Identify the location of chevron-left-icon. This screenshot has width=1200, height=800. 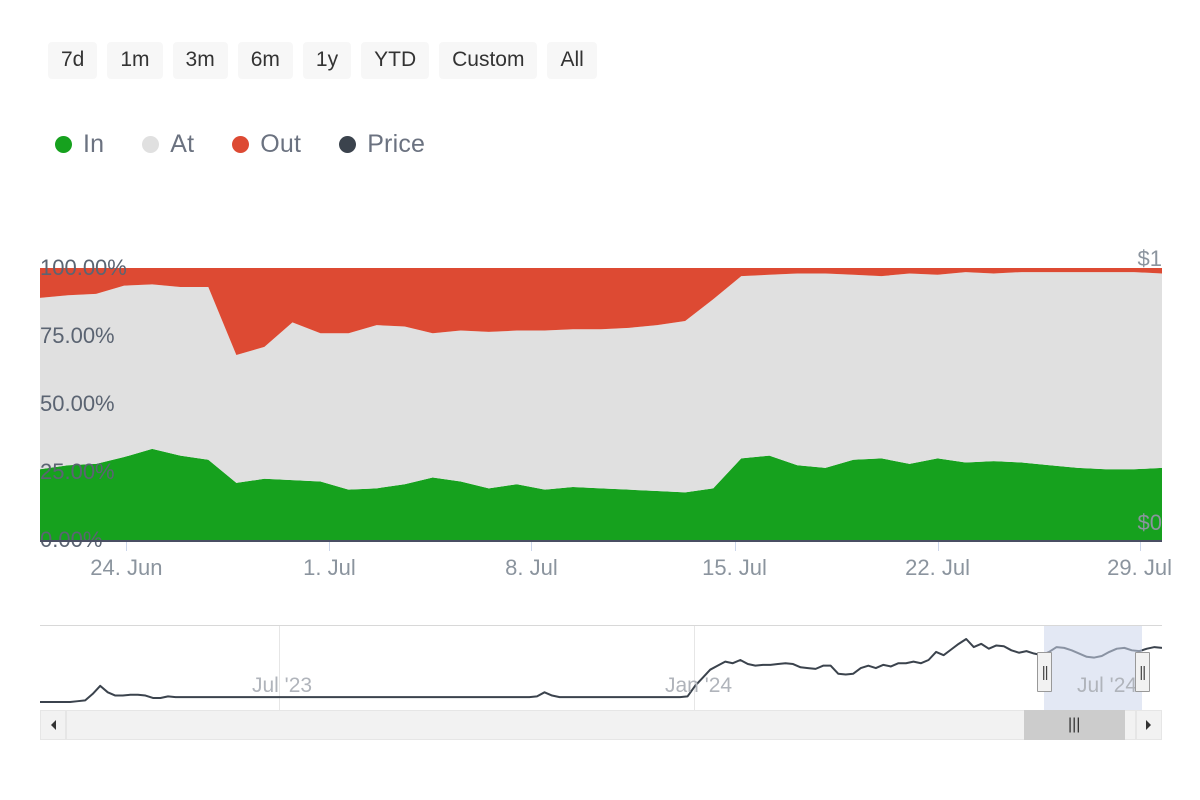
(53, 725).